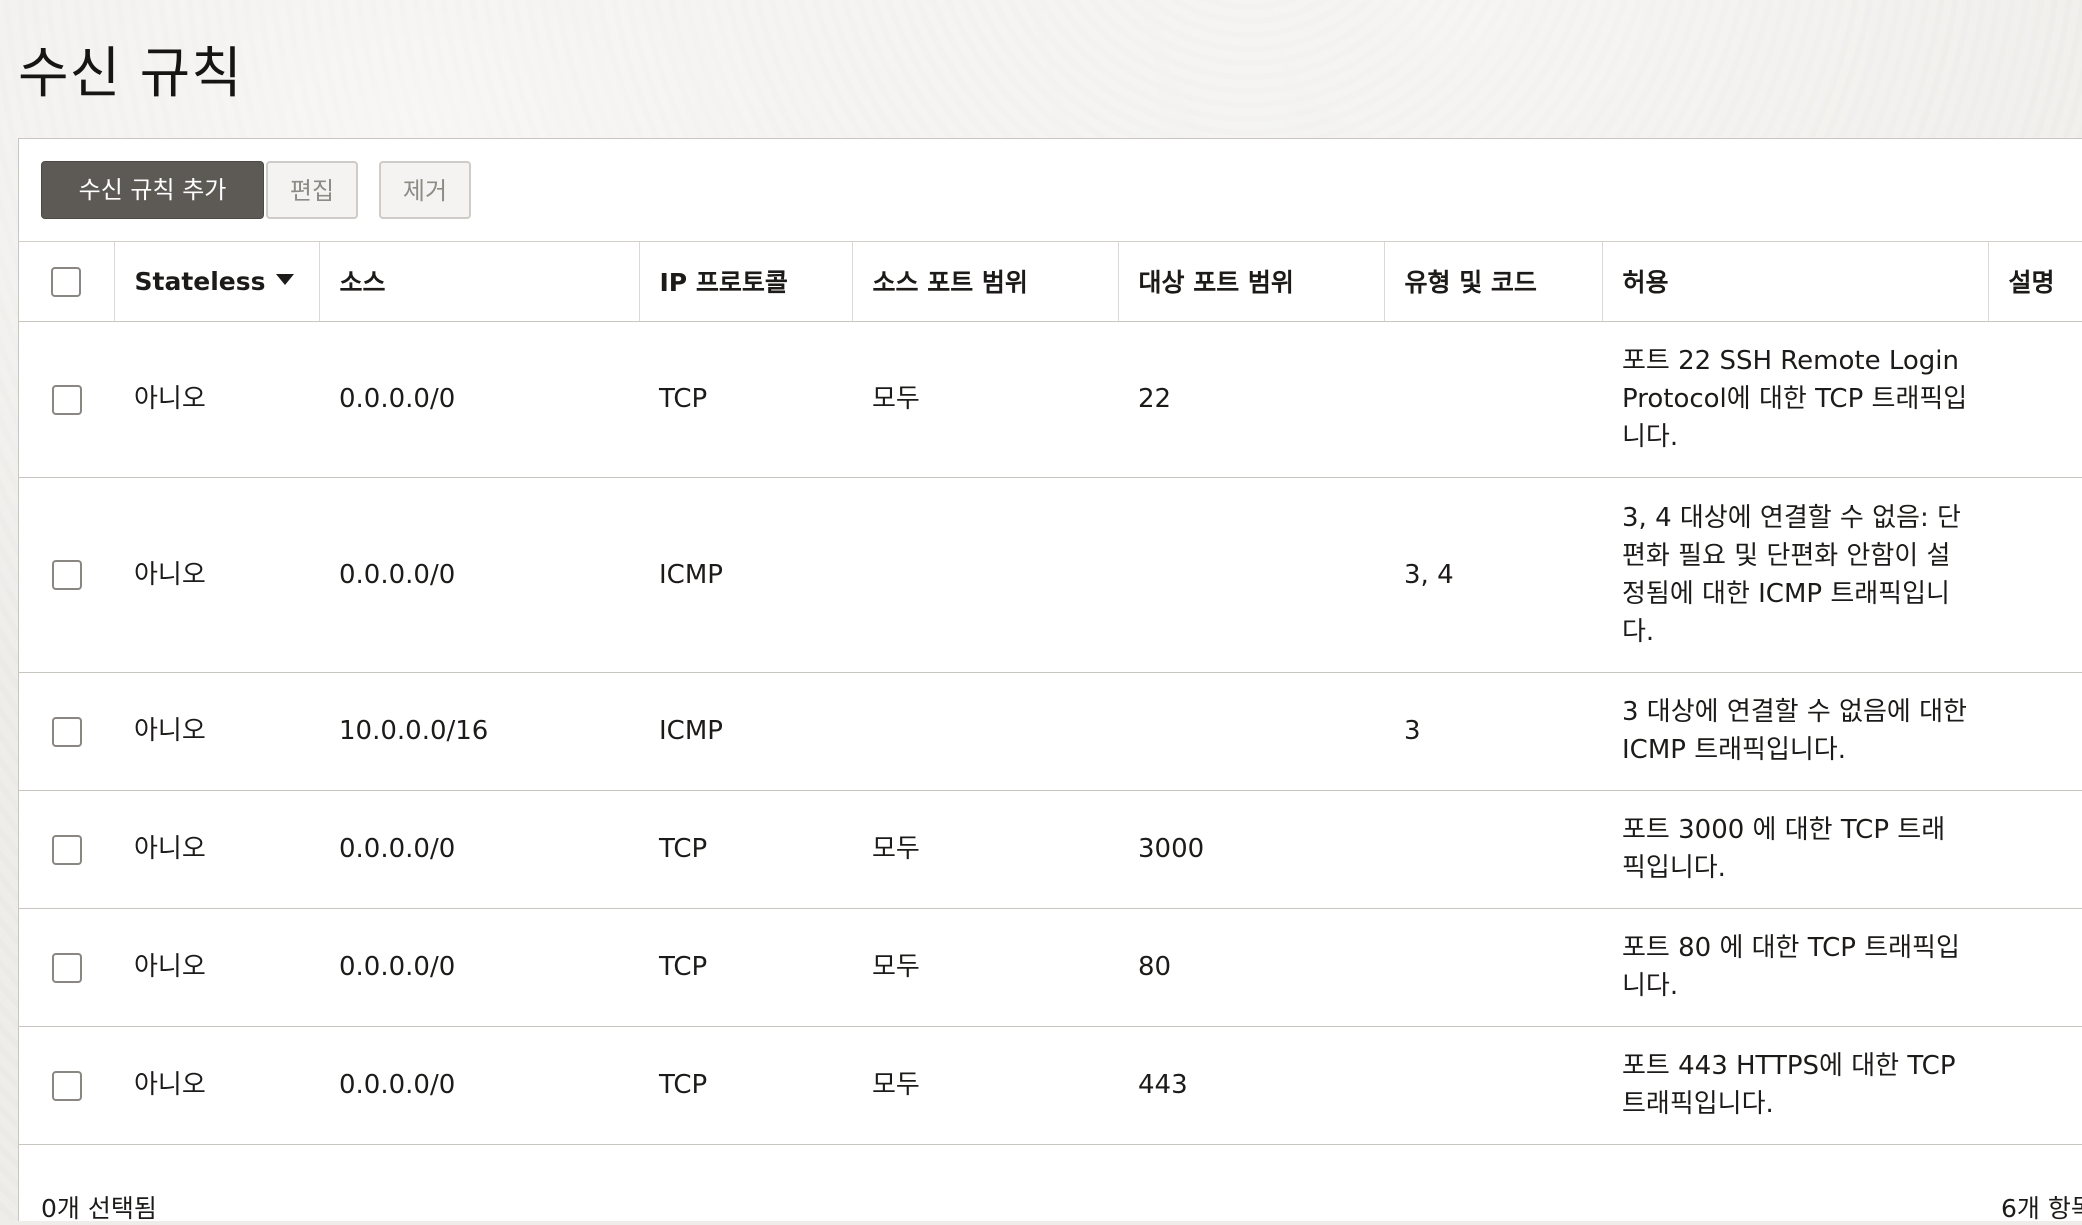 Image resolution: width=2082 pixels, height=1225 pixels. I want to click on column-header-stateless: Stateless, so click(217, 282).